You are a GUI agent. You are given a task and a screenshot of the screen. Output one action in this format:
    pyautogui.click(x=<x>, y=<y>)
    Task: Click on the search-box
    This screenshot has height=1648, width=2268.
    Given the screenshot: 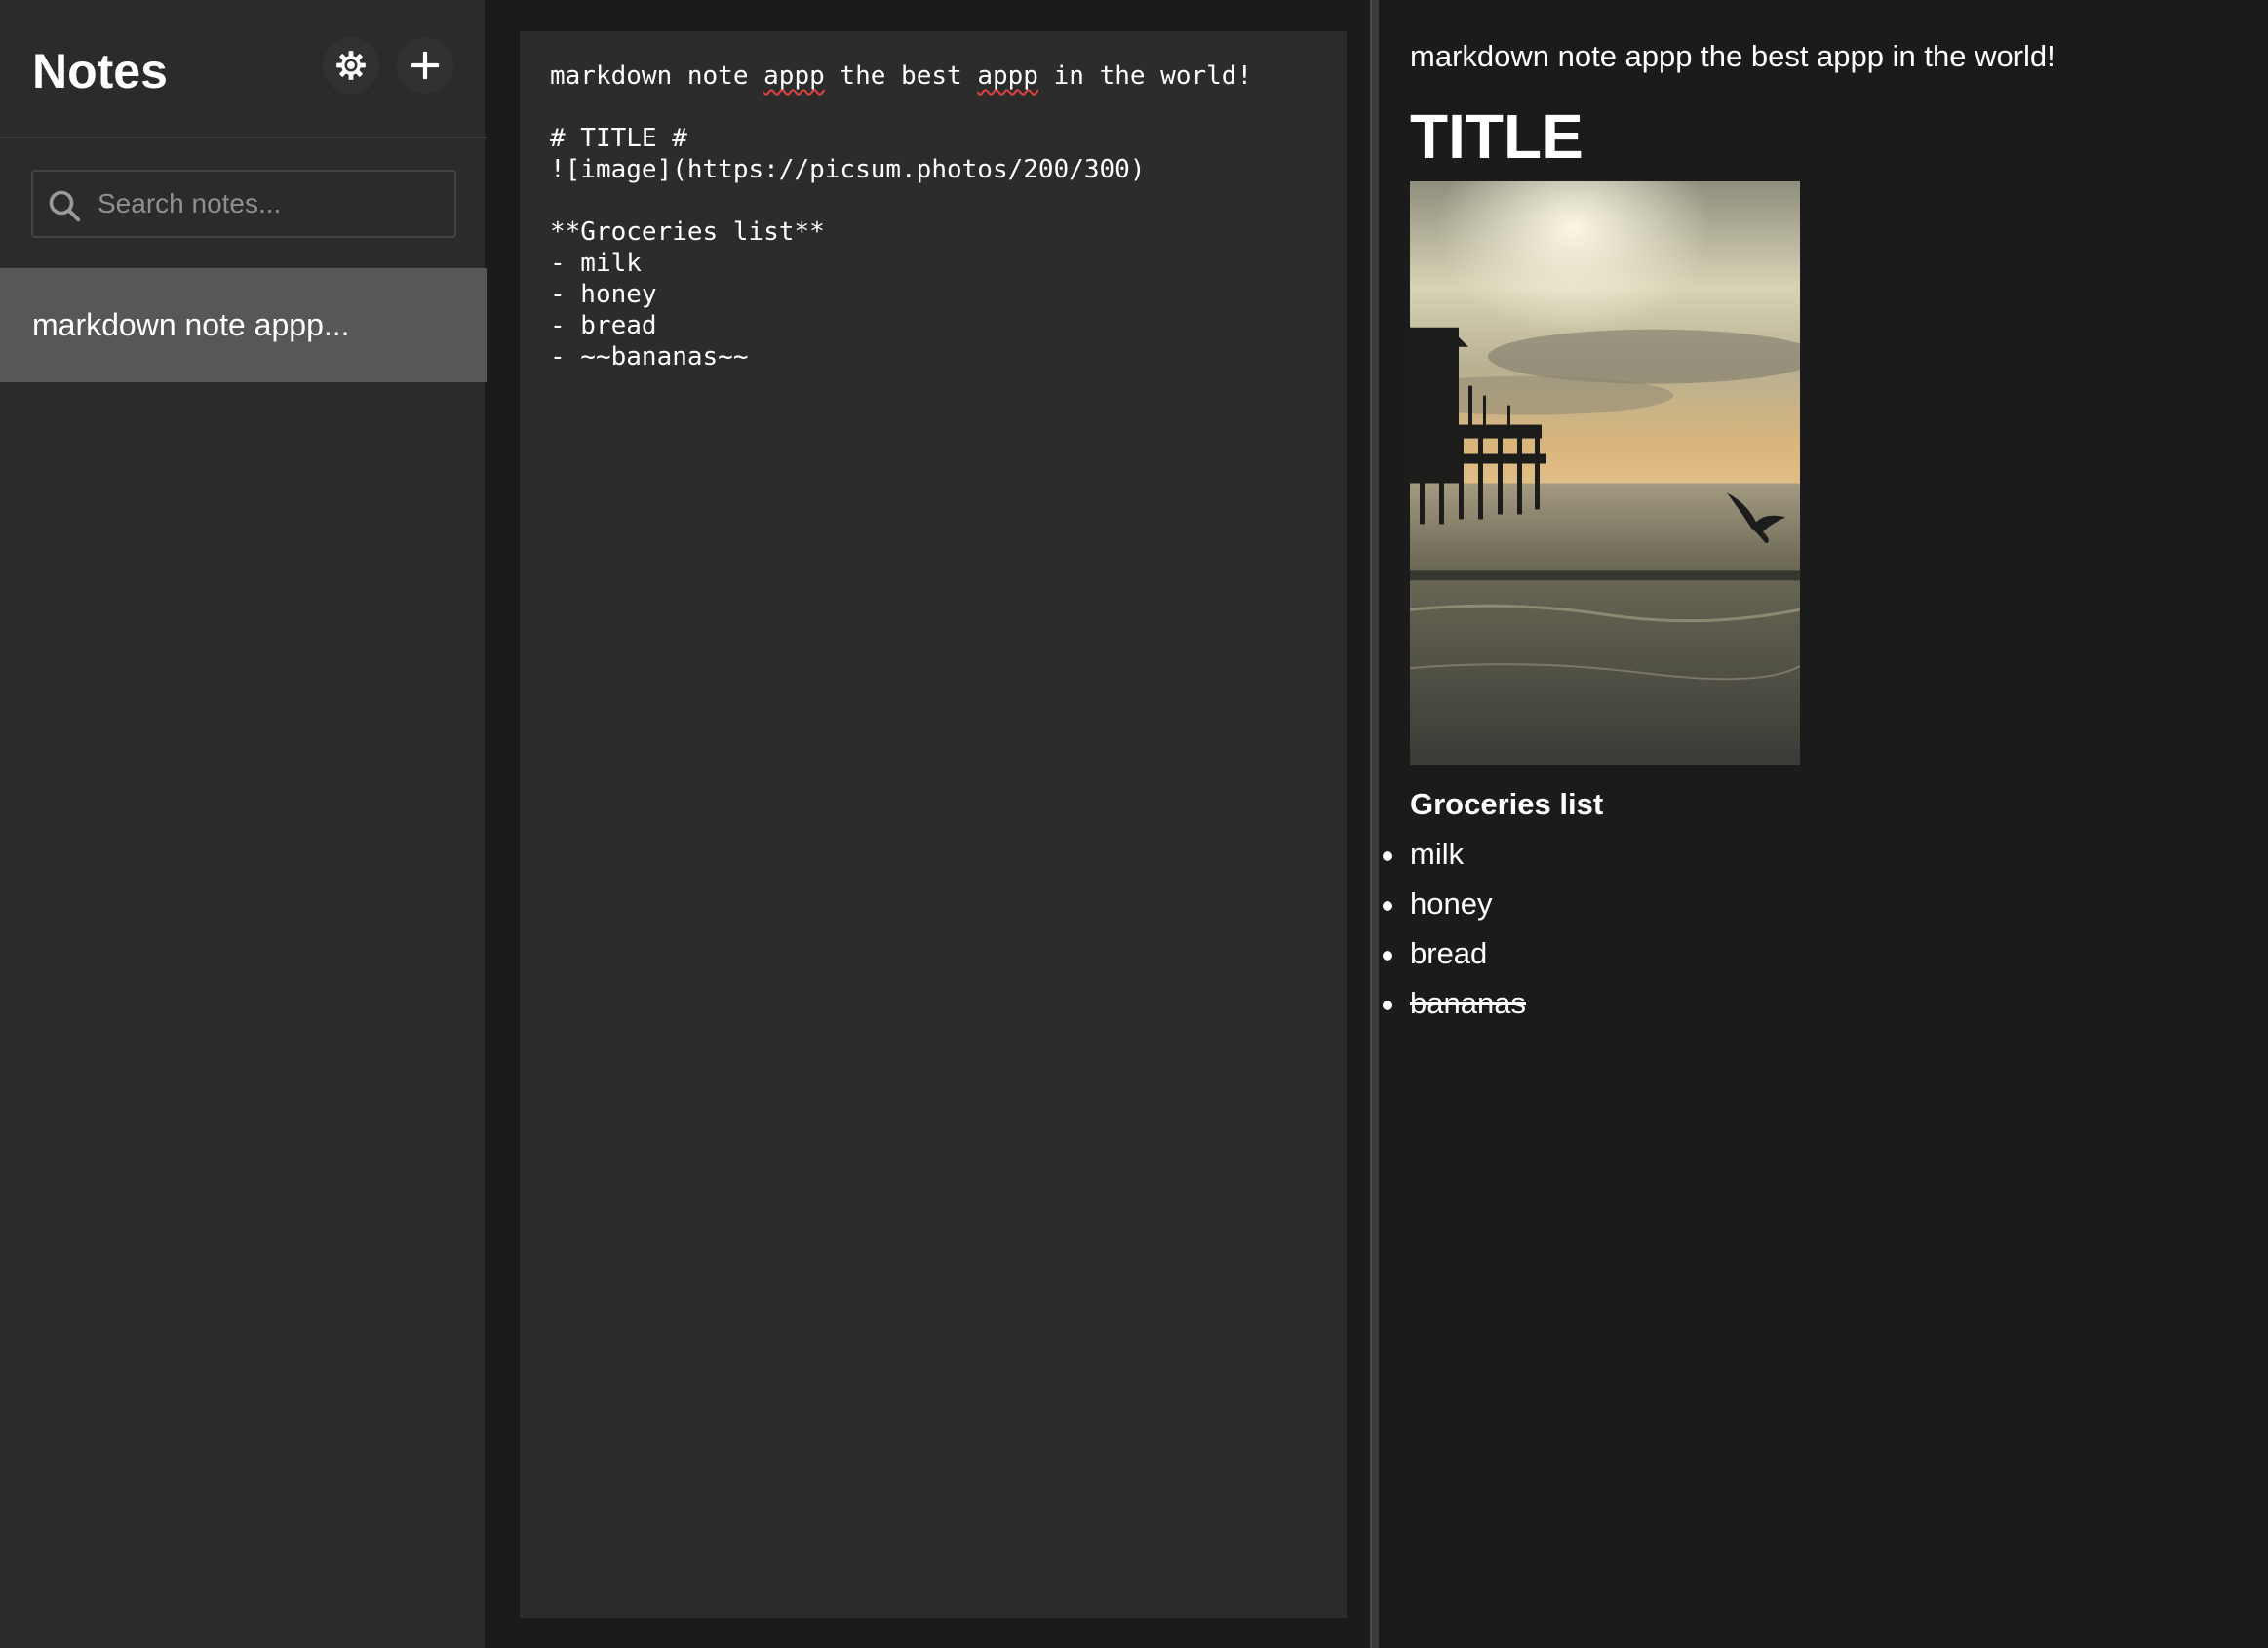 What is the action you would take?
    pyautogui.click(x=244, y=204)
    